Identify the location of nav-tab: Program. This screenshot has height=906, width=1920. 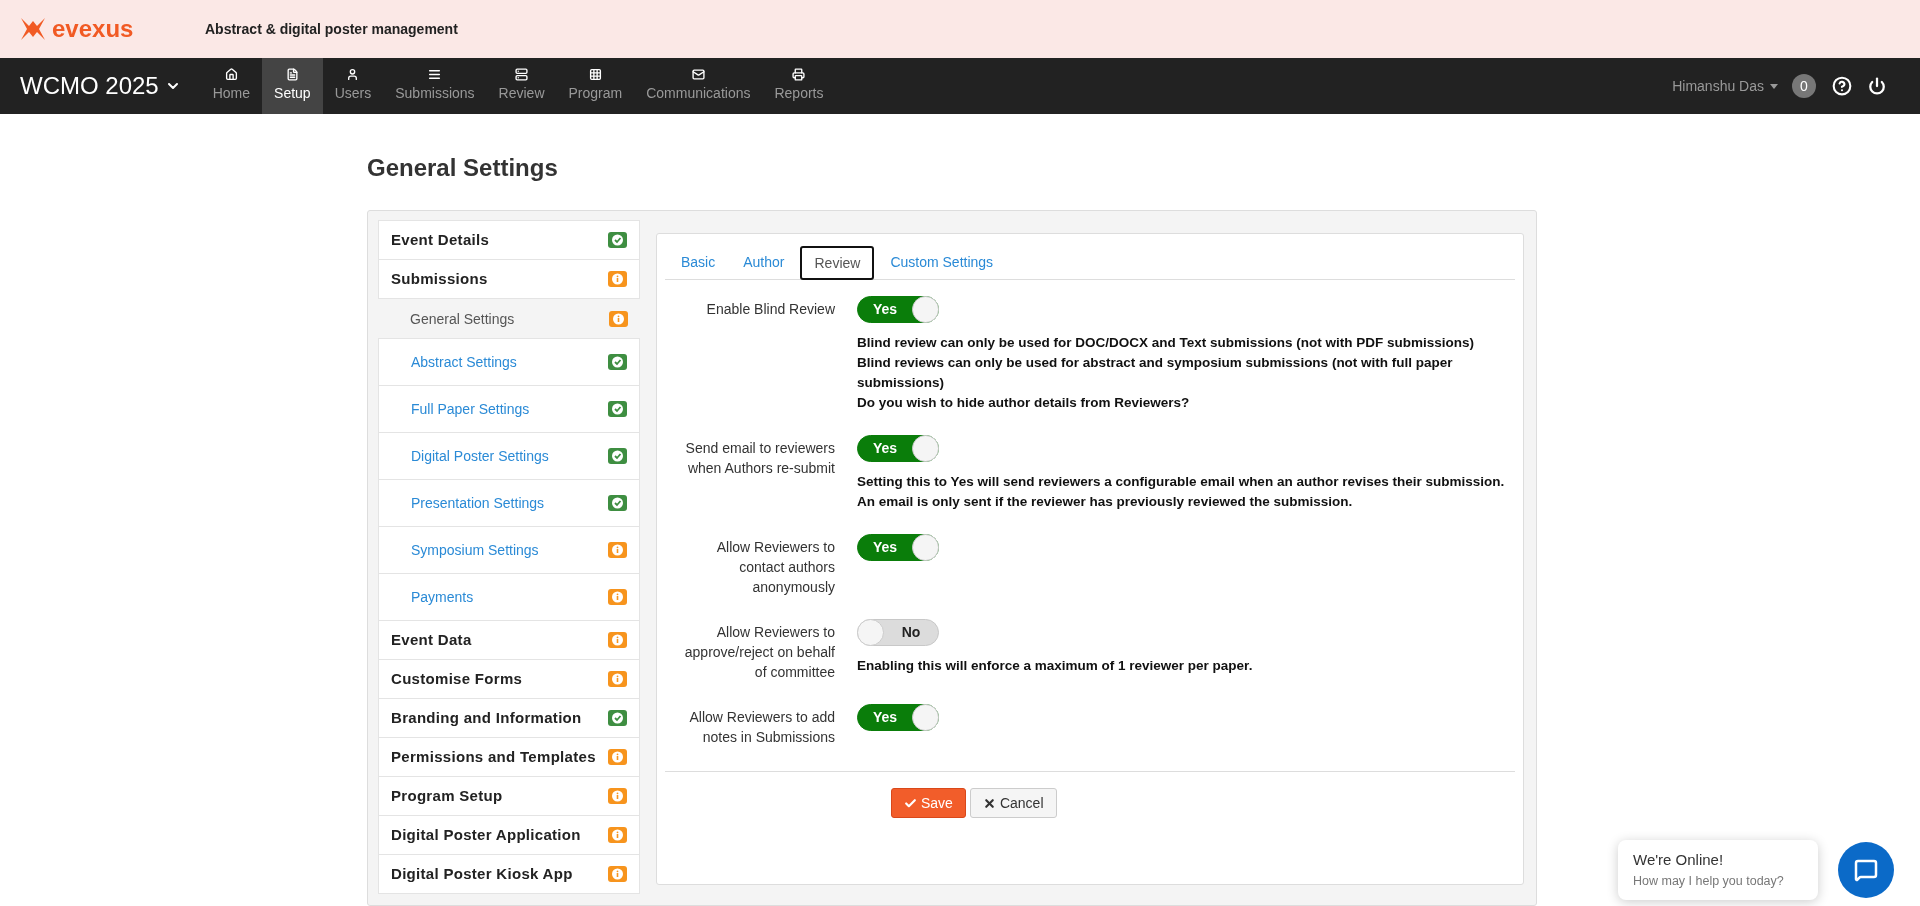
(595, 86).